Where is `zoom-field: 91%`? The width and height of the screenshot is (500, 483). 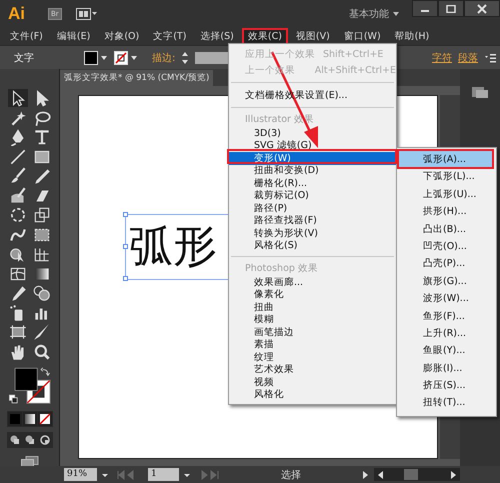
zoom-field: 91% is located at coordinates (80, 474).